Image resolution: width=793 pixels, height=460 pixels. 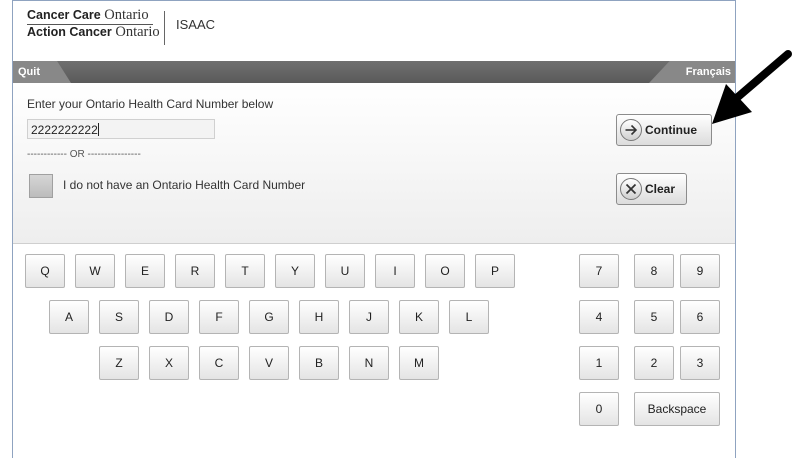 What do you see at coordinates (469, 317) in the screenshot?
I see `key-l: L` at bounding box center [469, 317].